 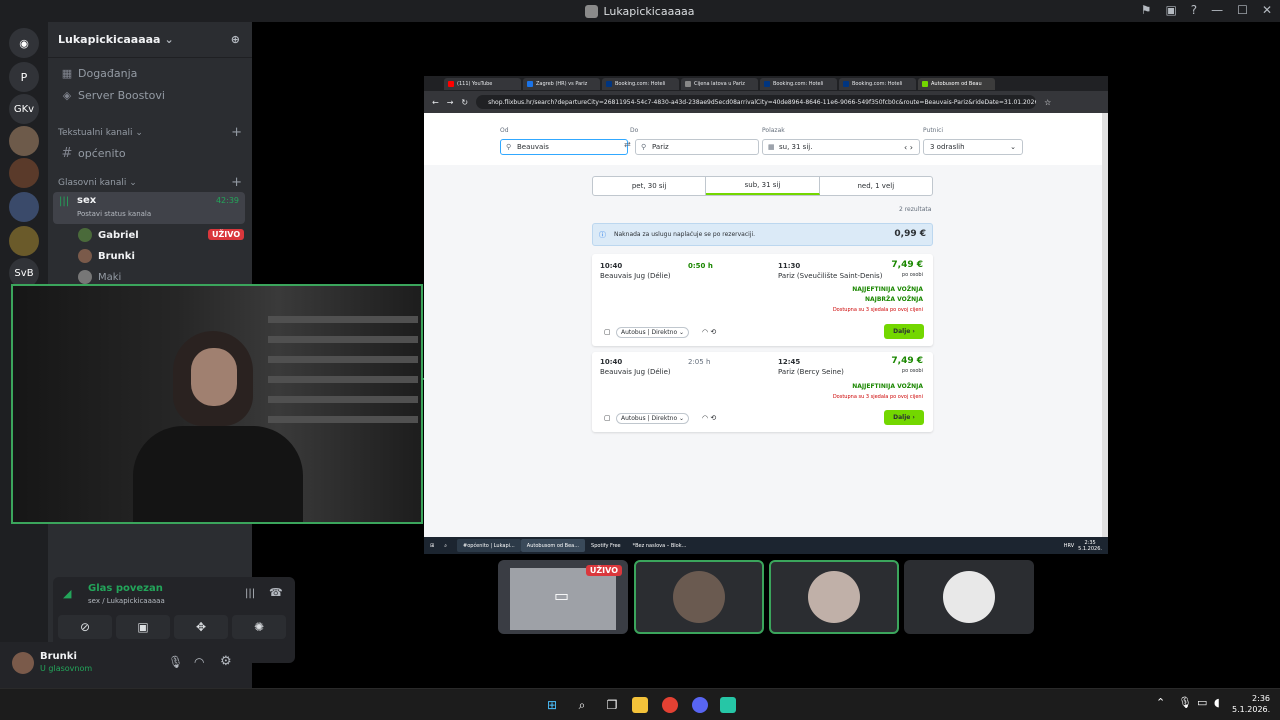 I want to click on maximize-button: ☐, so click(x=1242, y=10).